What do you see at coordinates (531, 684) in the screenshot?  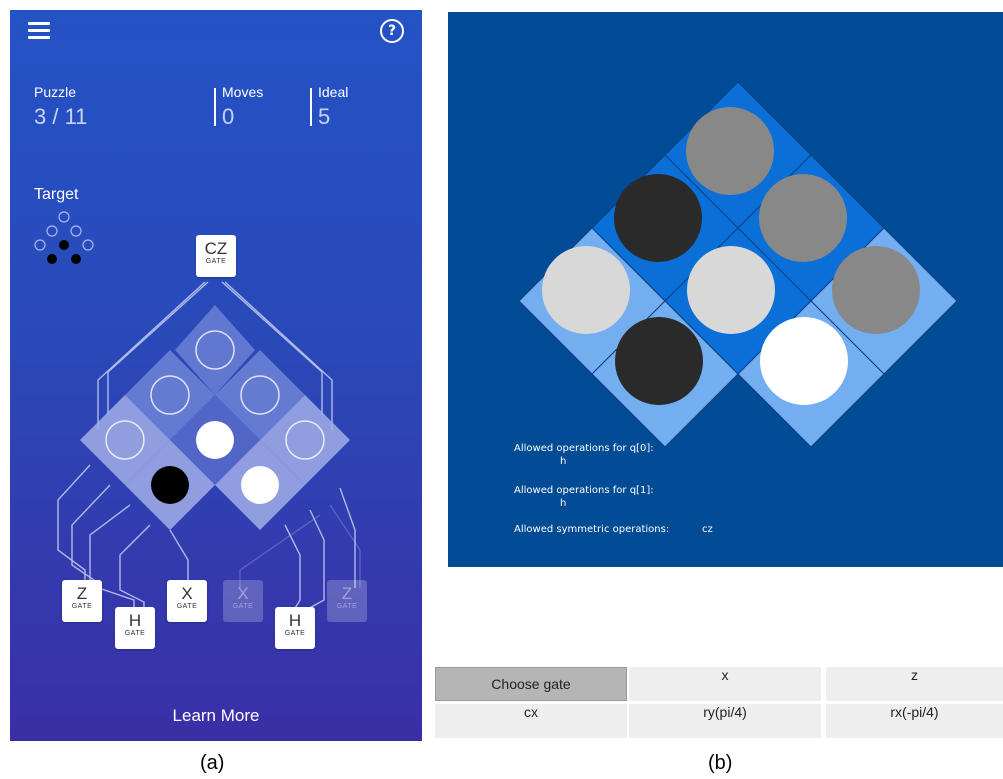 I see `choose-gate-button: Choose gate` at bounding box center [531, 684].